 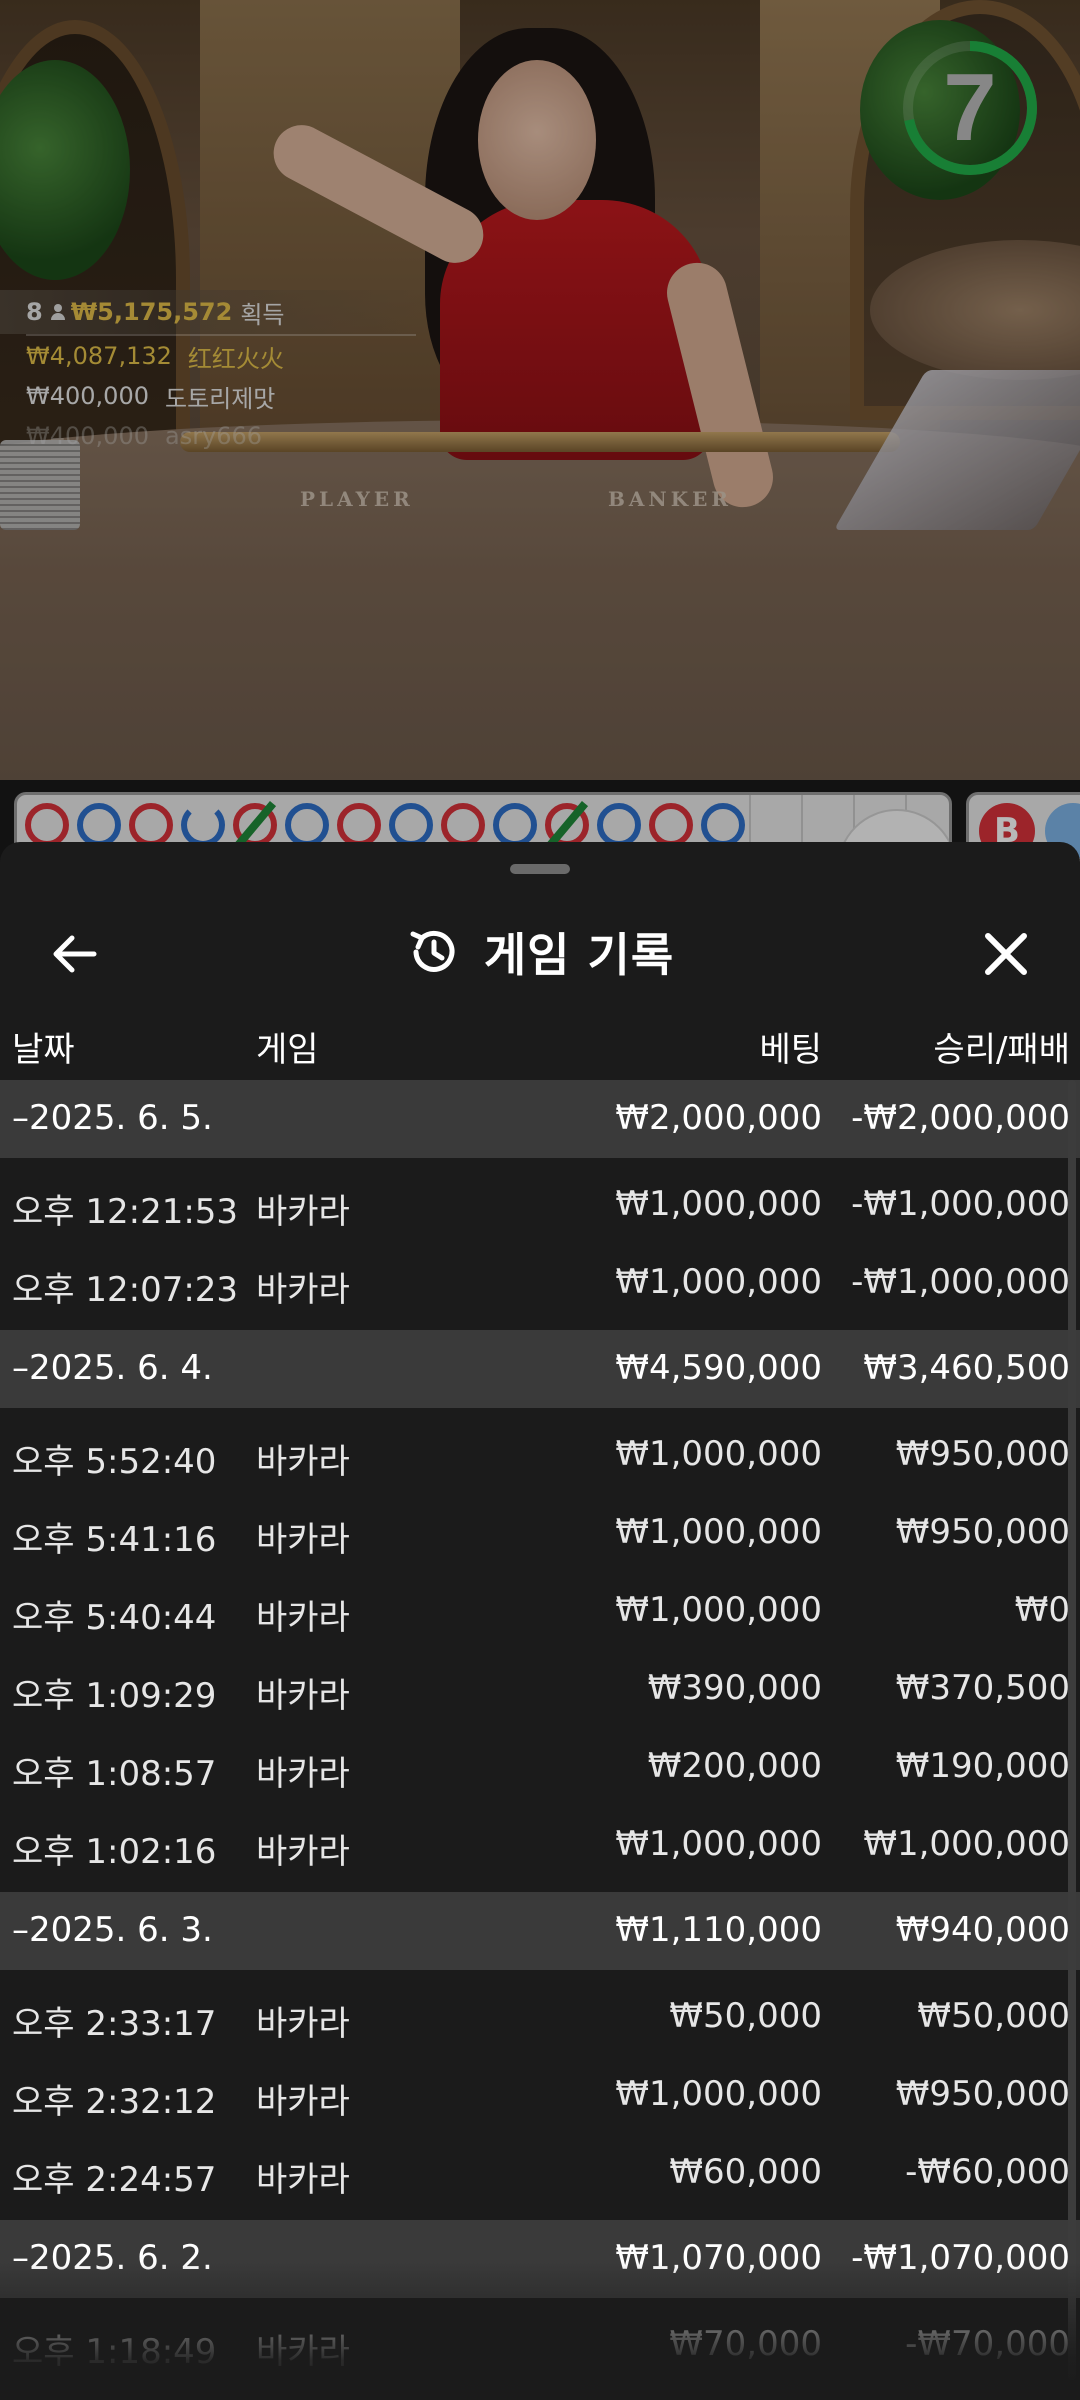 I want to click on group-date: –2025. 6. 5., so click(x=112, y=1118).